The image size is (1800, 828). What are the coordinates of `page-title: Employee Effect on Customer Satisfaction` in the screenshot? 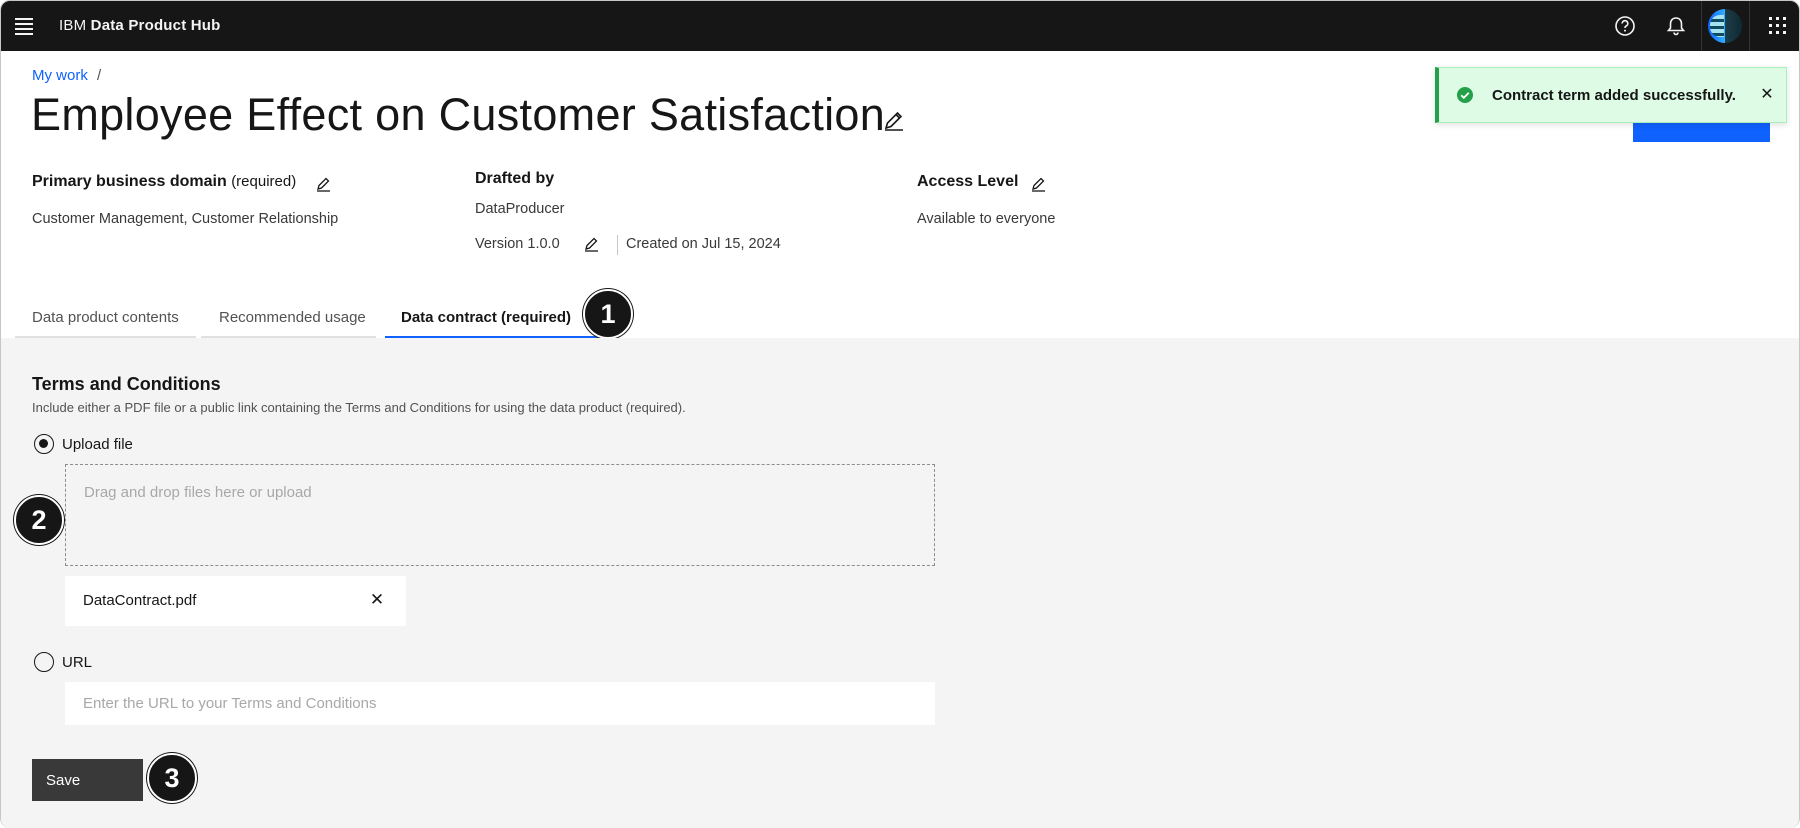 It's located at (458, 114).